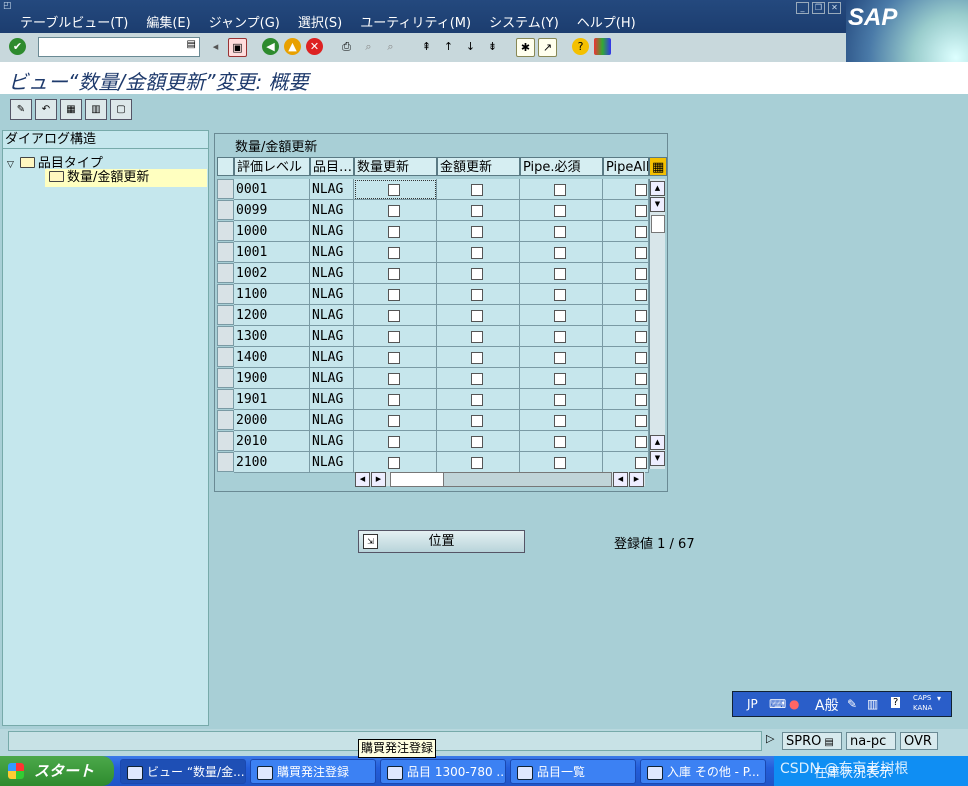 The image size is (968, 786). What do you see at coordinates (525, 47) in the screenshot?
I see `new-session-icon: ✱` at bounding box center [525, 47].